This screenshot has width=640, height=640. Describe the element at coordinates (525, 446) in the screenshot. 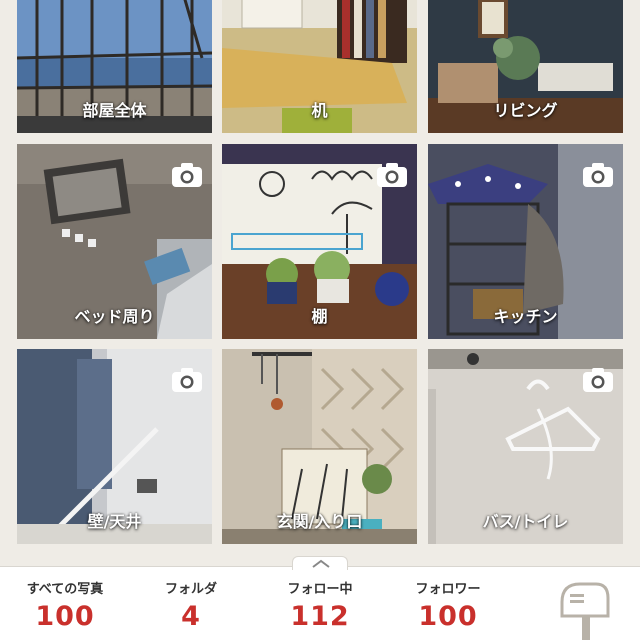

I see `folder-tile-bath: バス/トイレ` at that location.